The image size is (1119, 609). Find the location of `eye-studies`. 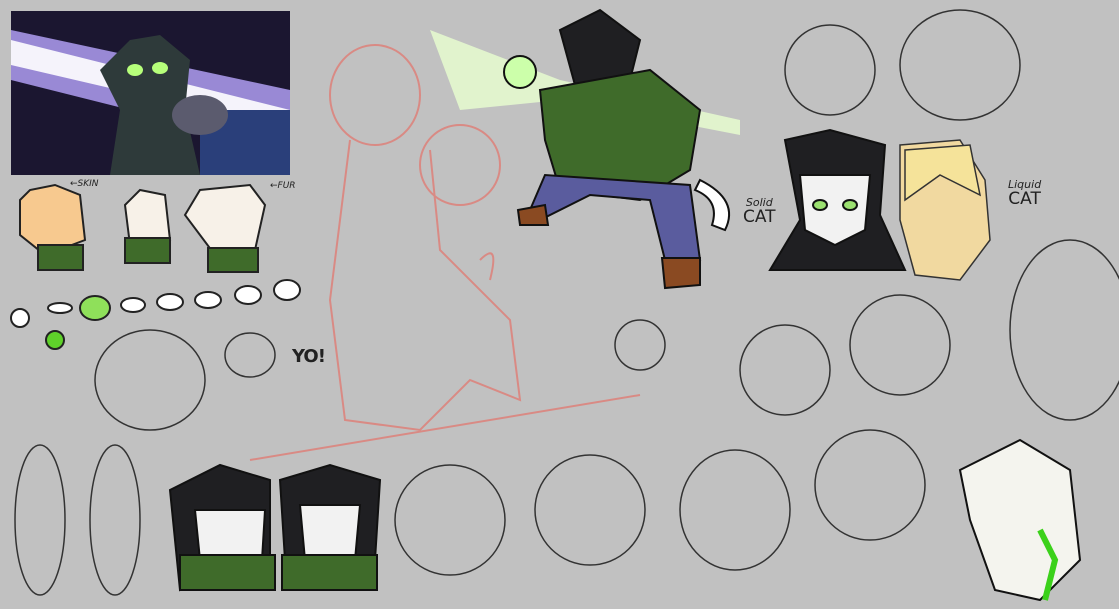

eye-studies is located at coordinates (155, 314).